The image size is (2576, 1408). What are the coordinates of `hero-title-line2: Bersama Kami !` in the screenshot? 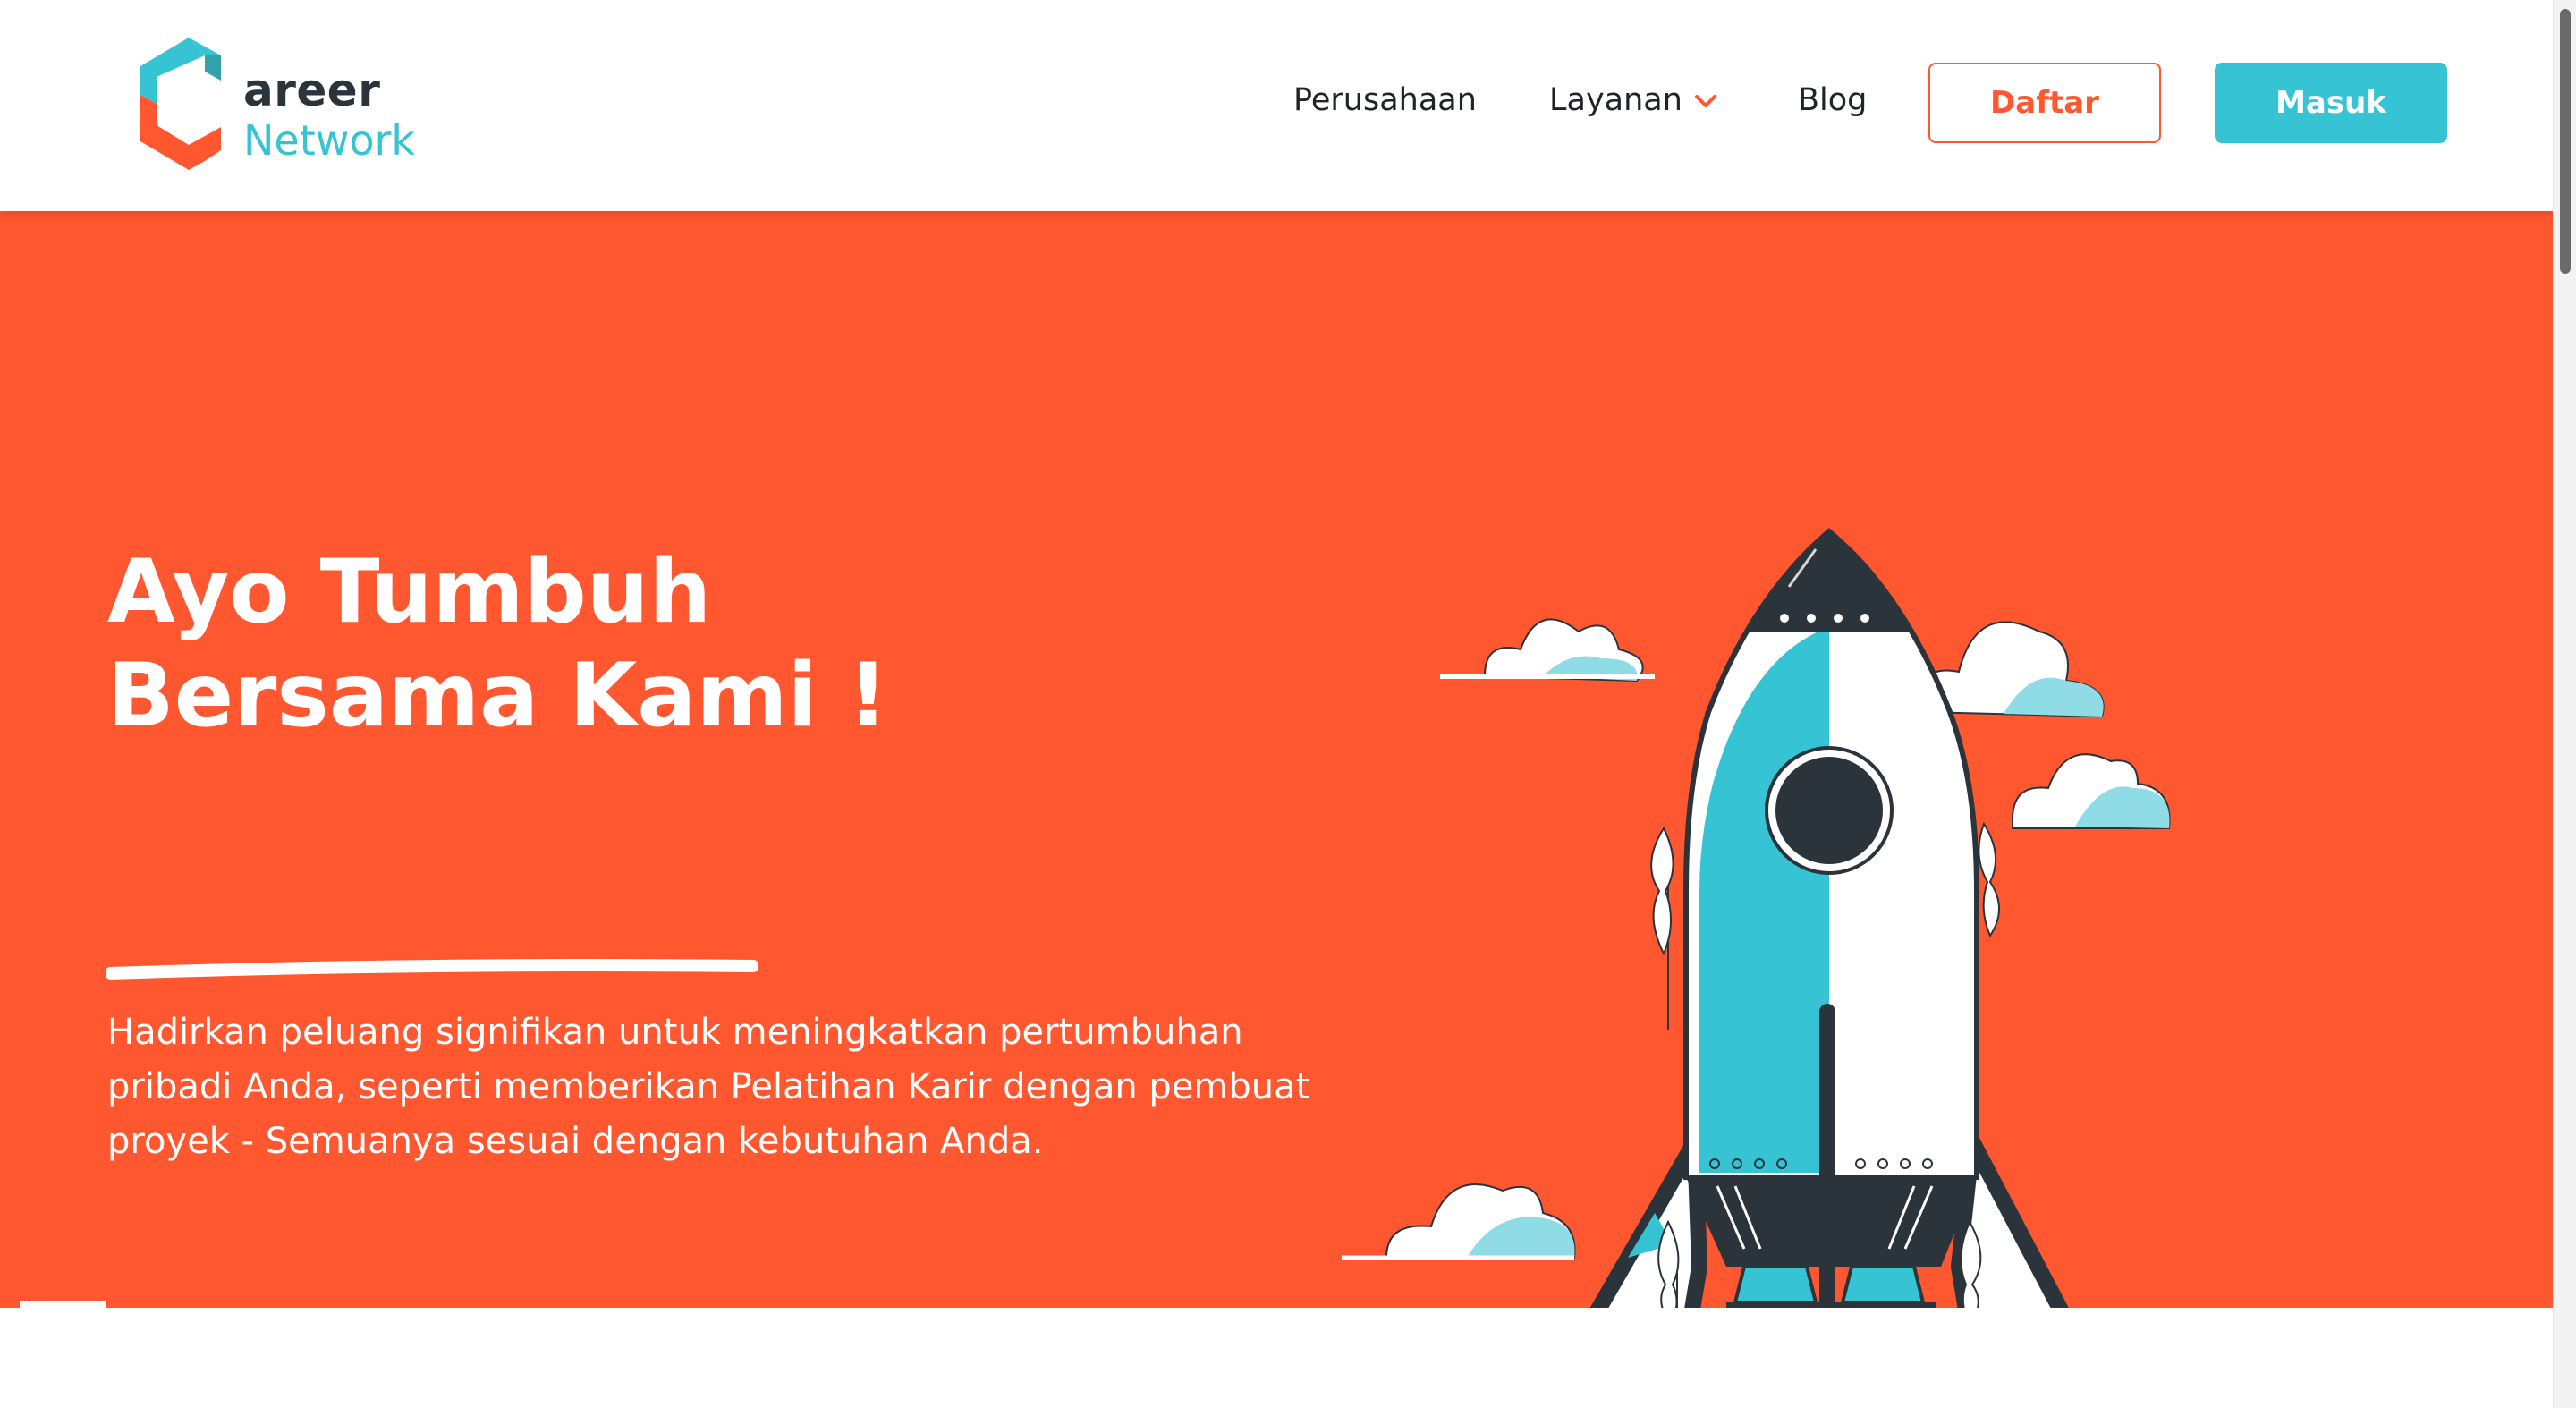 It's located at (497, 696).